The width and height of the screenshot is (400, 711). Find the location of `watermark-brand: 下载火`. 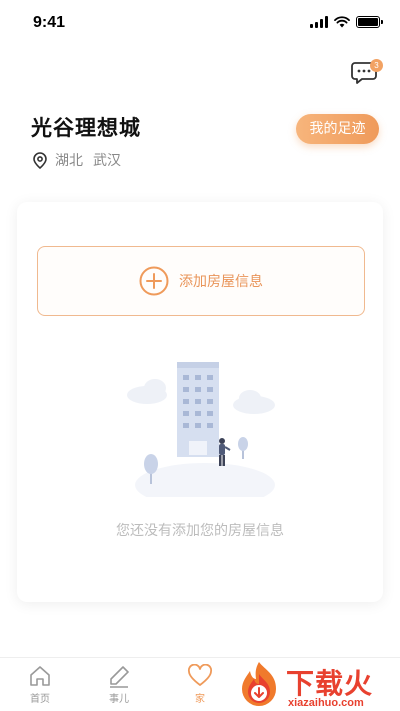

watermark-brand: 下载火 is located at coordinates (330, 683).